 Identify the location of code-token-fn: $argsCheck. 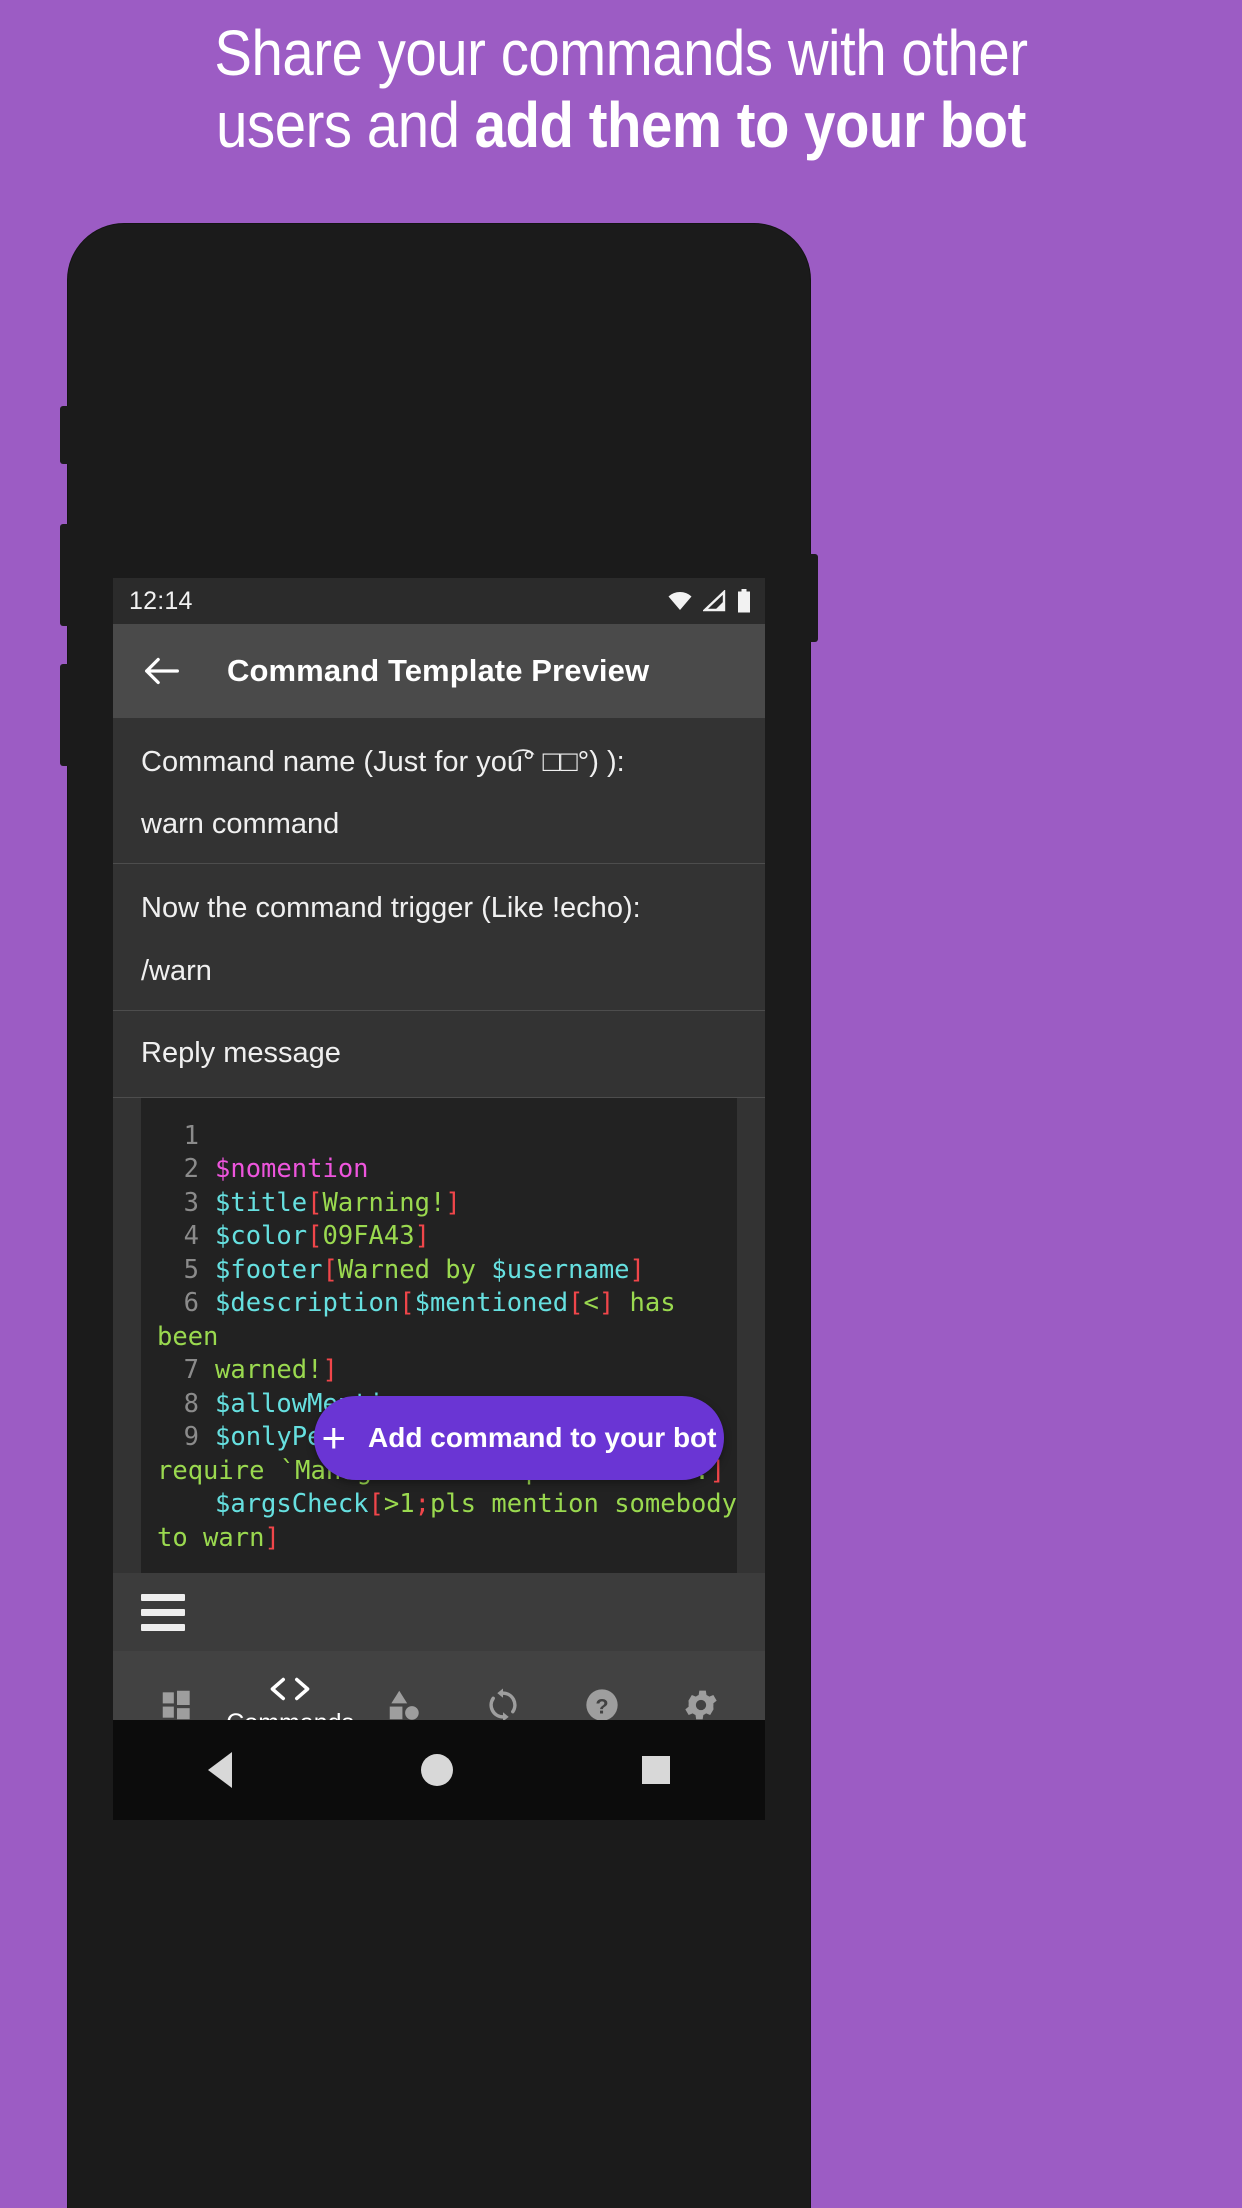
(292, 1504).